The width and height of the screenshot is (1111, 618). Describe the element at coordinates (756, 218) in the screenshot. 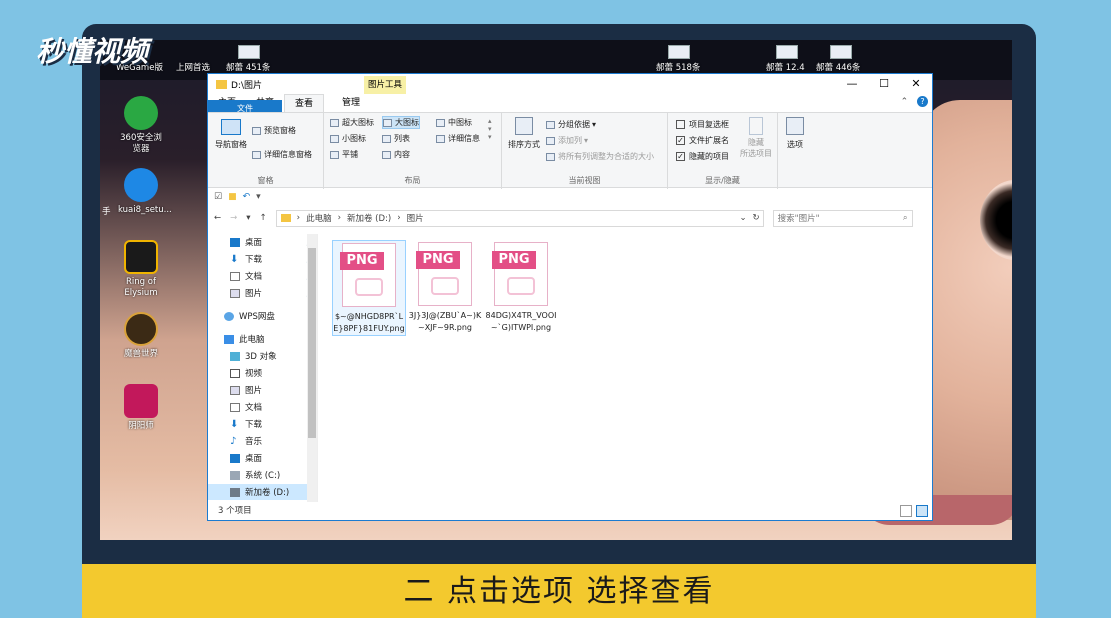

I see `refresh-icon: ↻` at that location.